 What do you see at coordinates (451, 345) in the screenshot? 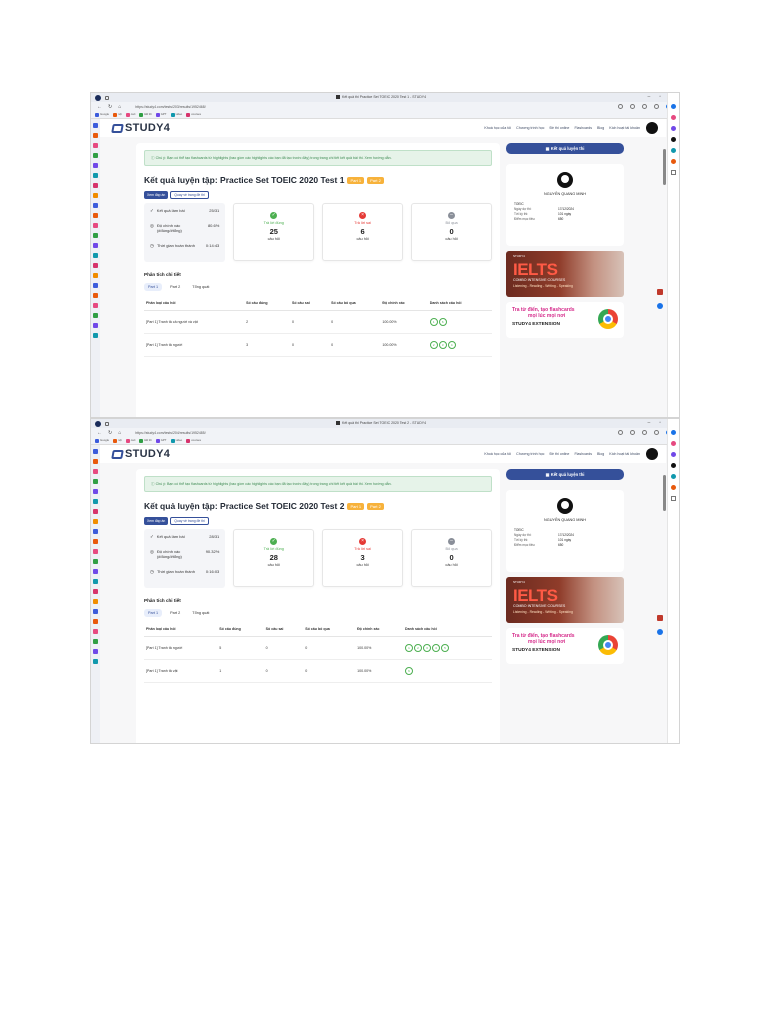
I see `question-chip: 4` at bounding box center [451, 345].